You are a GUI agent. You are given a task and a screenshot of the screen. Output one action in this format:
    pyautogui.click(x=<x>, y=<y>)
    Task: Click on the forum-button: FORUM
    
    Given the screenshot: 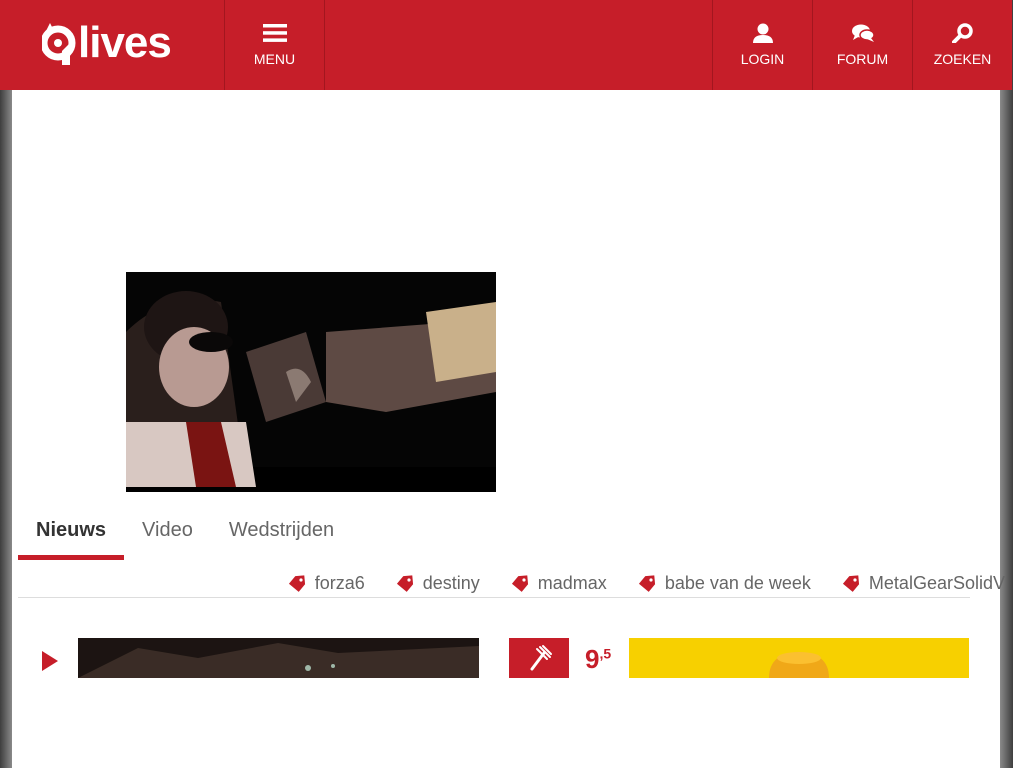 What is the action you would take?
    pyautogui.click(x=862, y=45)
    